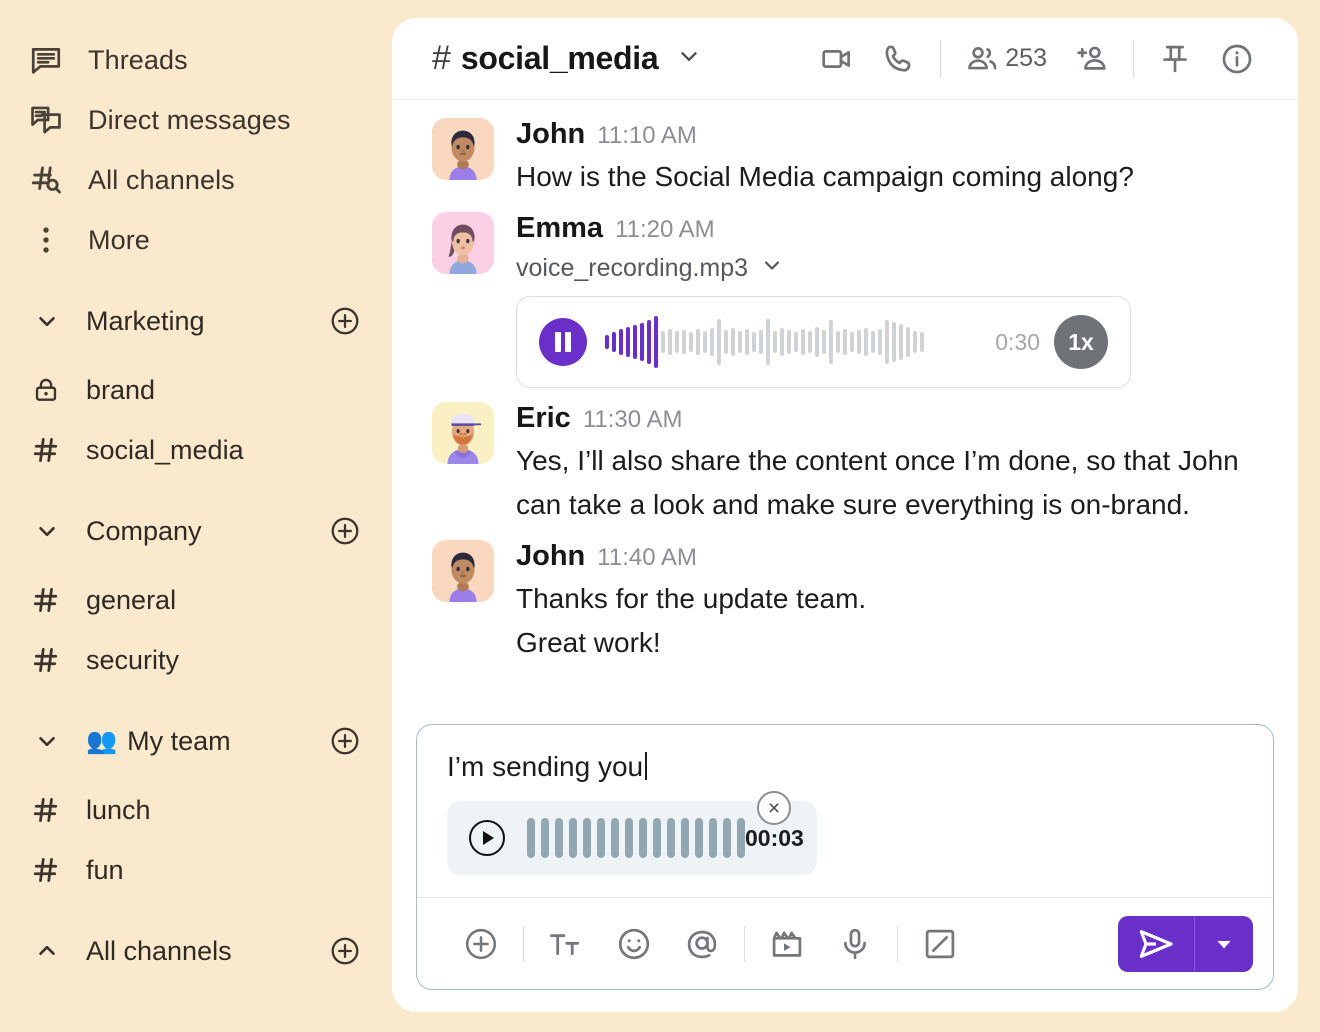  I want to click on sidebar-section-company: Company, so click(196, 531).